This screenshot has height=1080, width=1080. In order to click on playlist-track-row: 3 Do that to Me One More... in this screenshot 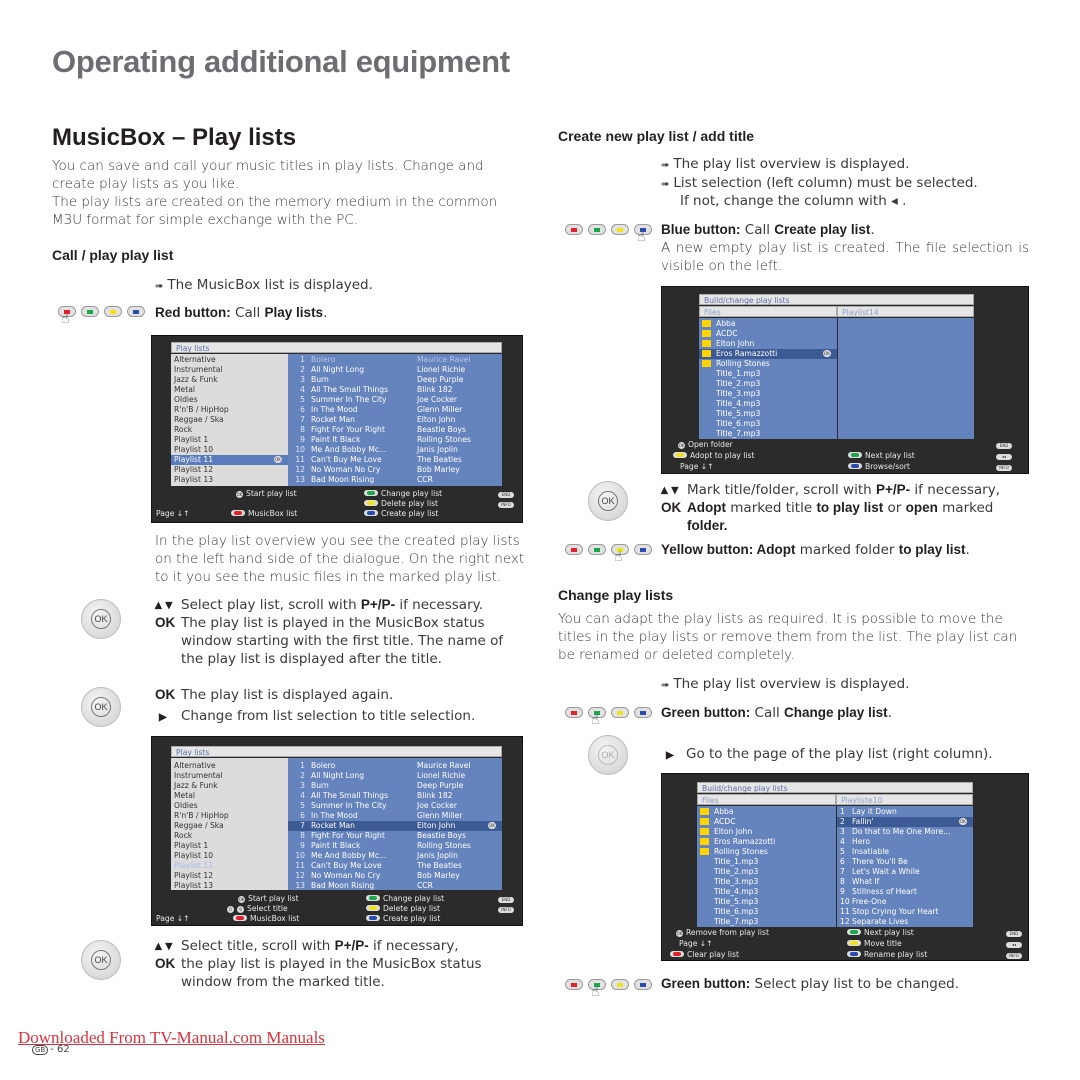, I will do `click(905, 832)`.